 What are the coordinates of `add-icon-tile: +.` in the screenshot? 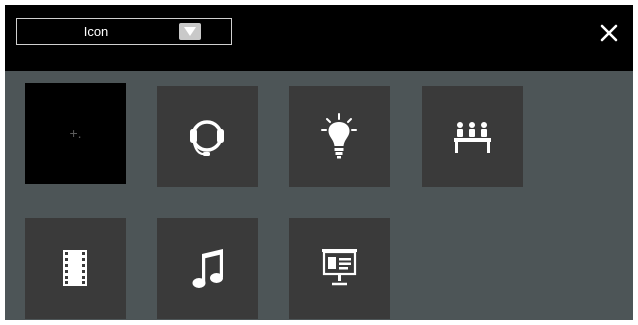 It's located at (75, 133).